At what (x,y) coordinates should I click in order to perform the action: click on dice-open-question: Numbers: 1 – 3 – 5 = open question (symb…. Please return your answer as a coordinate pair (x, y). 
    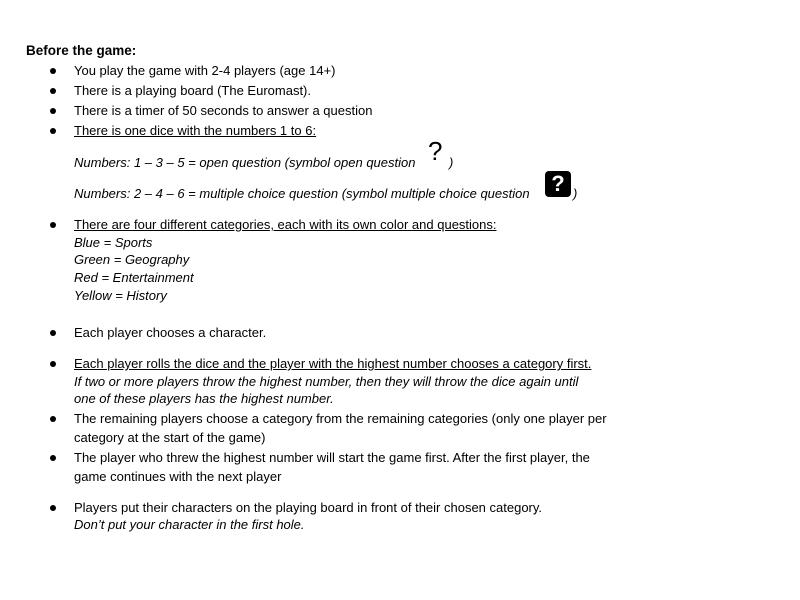
    Looking at the image, I should click on (245, 162).